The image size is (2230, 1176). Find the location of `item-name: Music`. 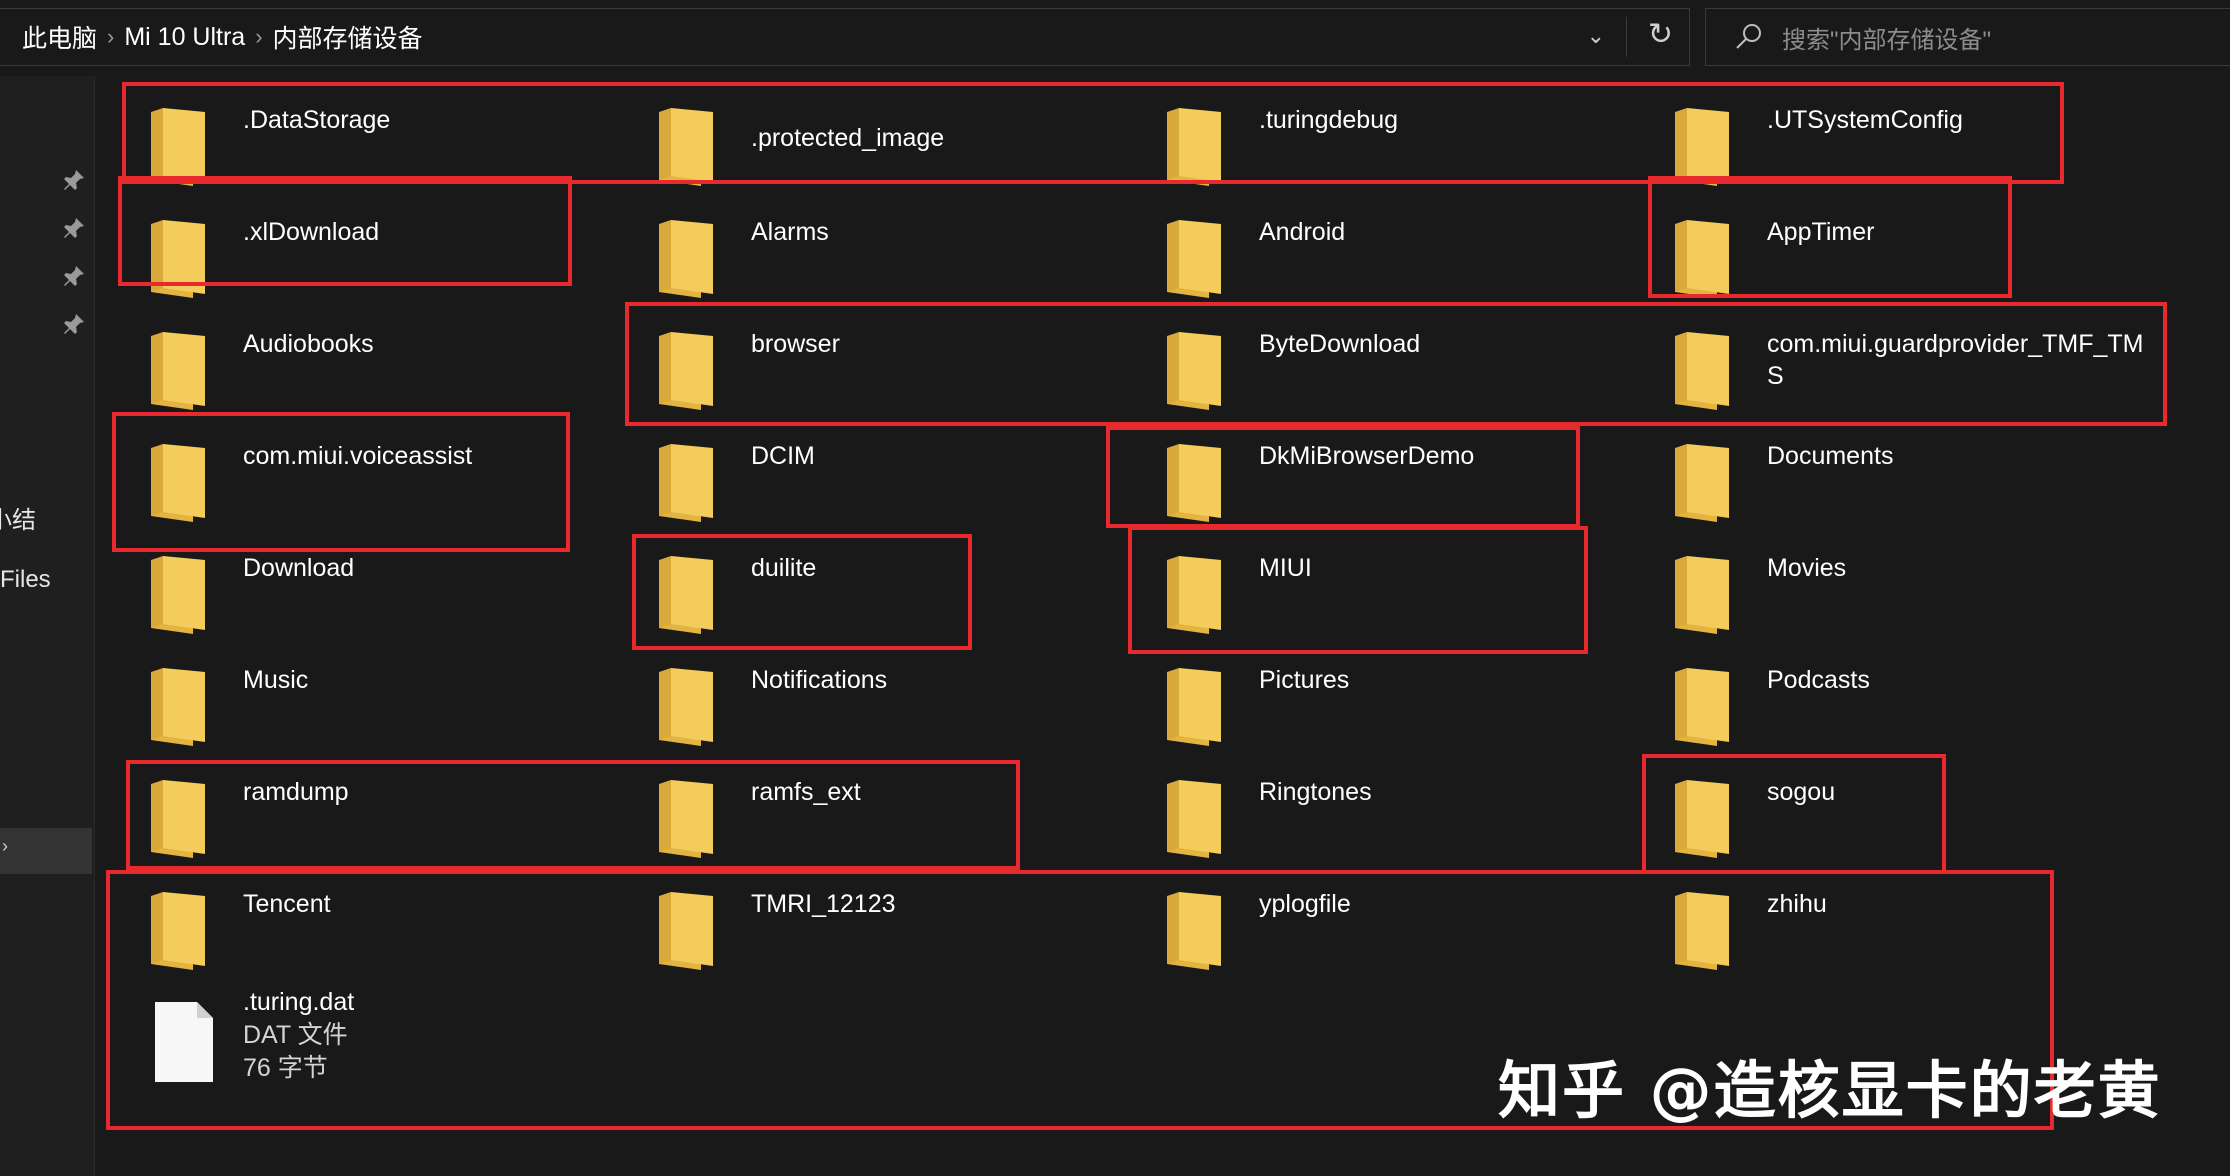

item-name: Music is located at coordinates (276, 680).